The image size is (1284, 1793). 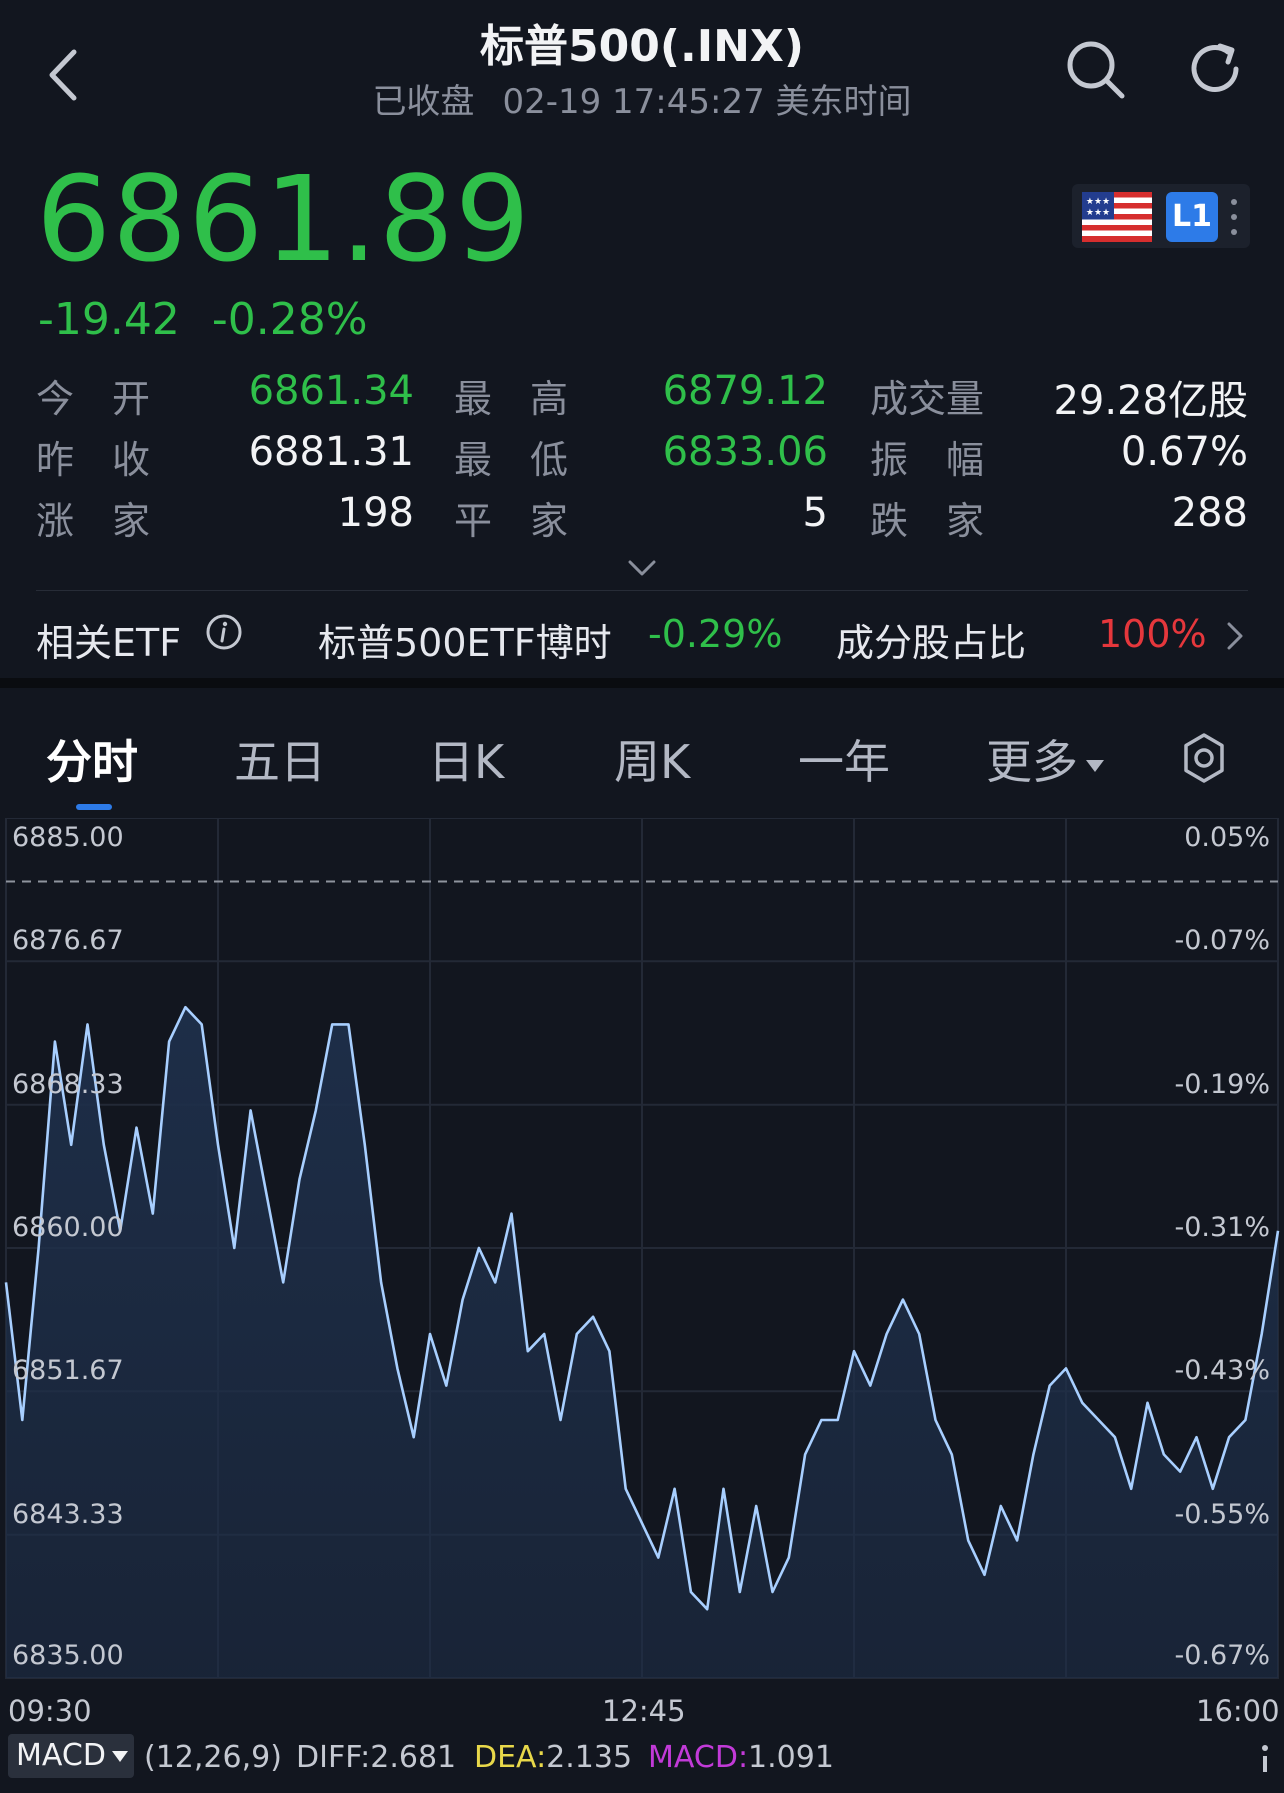 What do you see at coordinates (1209, 513) in the screenshot?
I see `decliners-value: 288` at bounding box center [1209, 513].